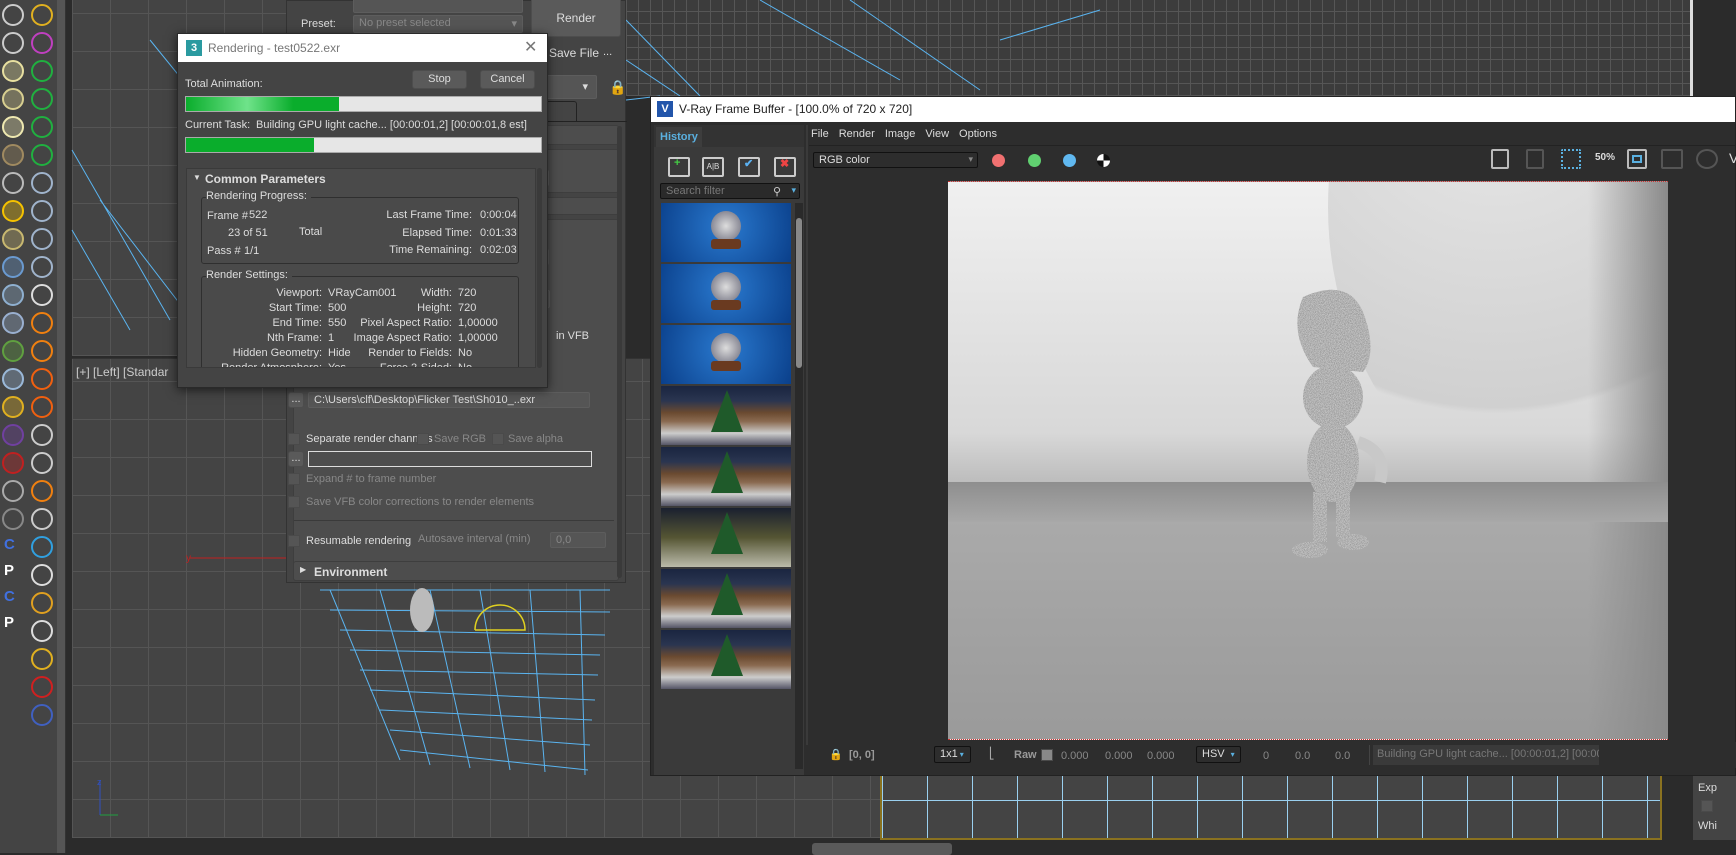  I want to click on green-channel-icon, so click(1034, 160).